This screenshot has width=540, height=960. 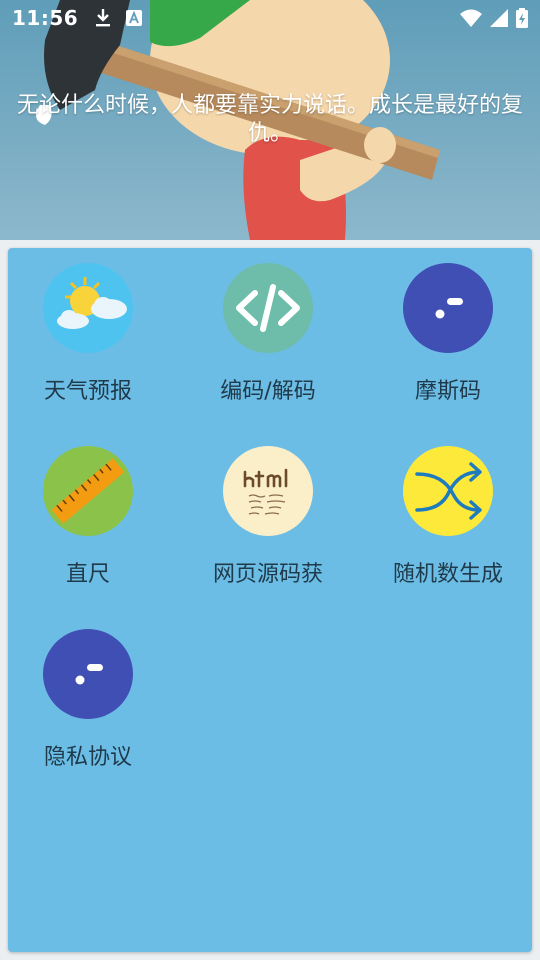 What do you see at coordinates (268, 491) in the screenshot?
I see `html-icon` at bounding box center [268, 491].